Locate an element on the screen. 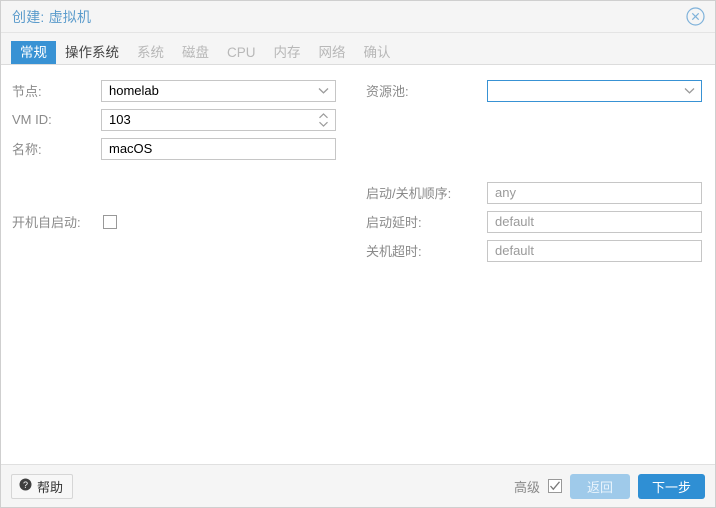 This screenshot has width=716, height=508. field-pool: 资源池: is located at coordinates (537, 90).